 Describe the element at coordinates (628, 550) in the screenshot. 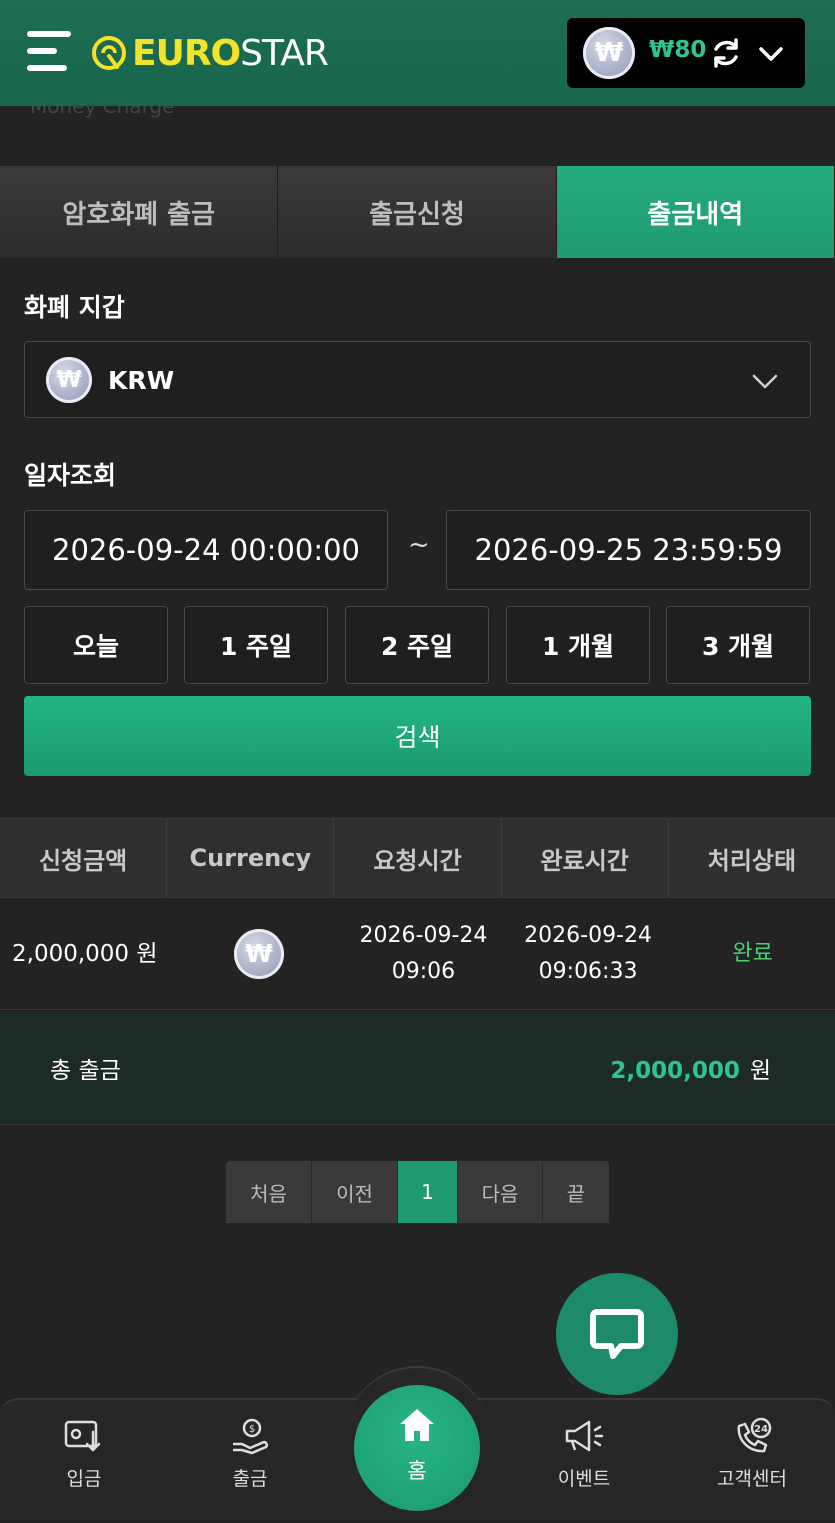

I see `date-to-input: 2026-09-25 23:59:59` at that location.